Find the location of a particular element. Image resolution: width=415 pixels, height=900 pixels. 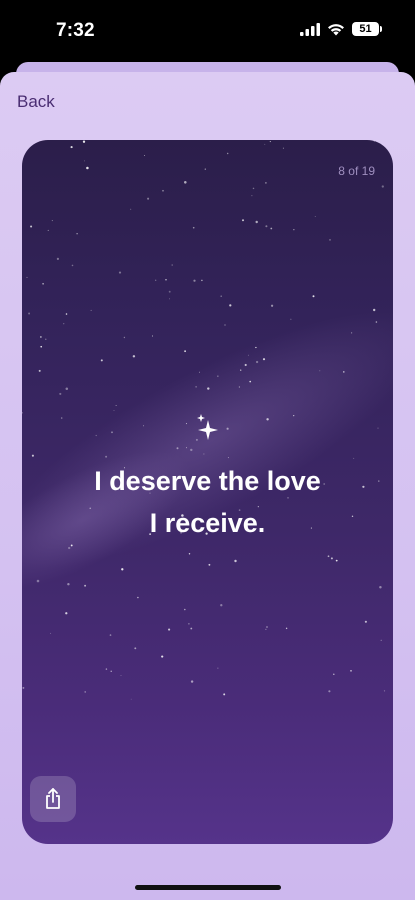

share-icon is located at coordinates (53, 798).